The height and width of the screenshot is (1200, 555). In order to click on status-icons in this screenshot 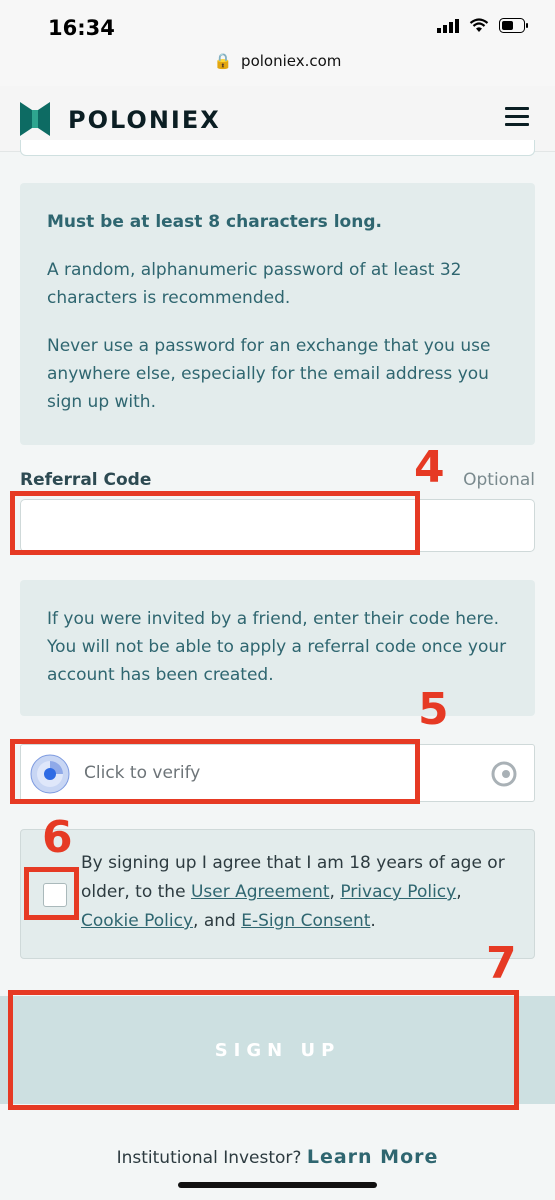, I will do `click(483, 25)`.